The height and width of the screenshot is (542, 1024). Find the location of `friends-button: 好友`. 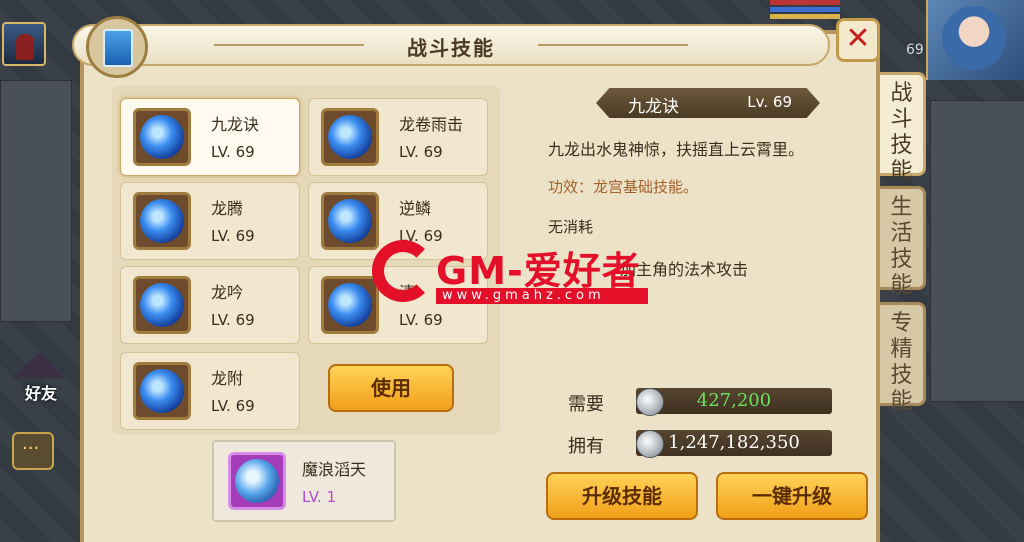

friends-button: 好友 is located at coordinates (39, 377).